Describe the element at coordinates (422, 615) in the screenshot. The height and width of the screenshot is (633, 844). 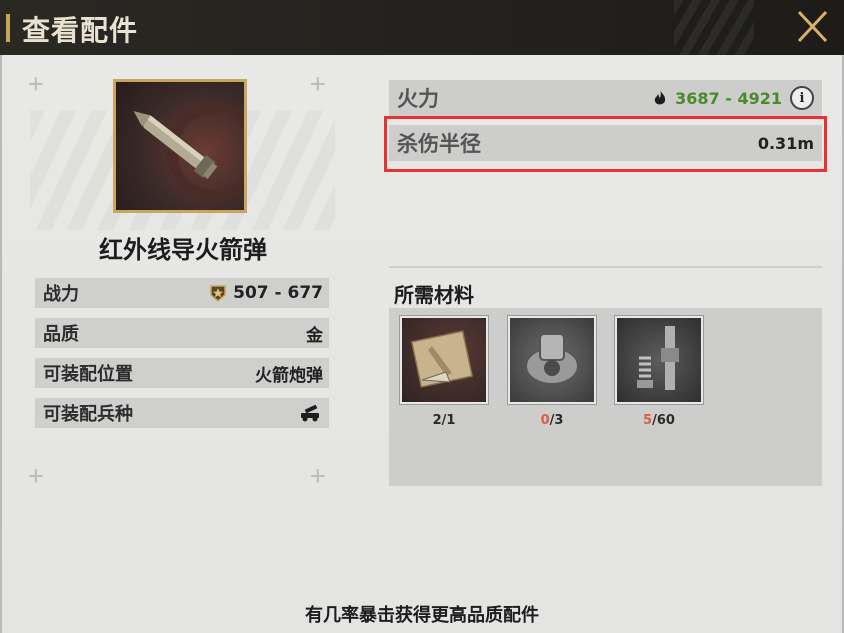
I see `crit-chance-note: 有几率暴击获得更高品质配件` at that location.